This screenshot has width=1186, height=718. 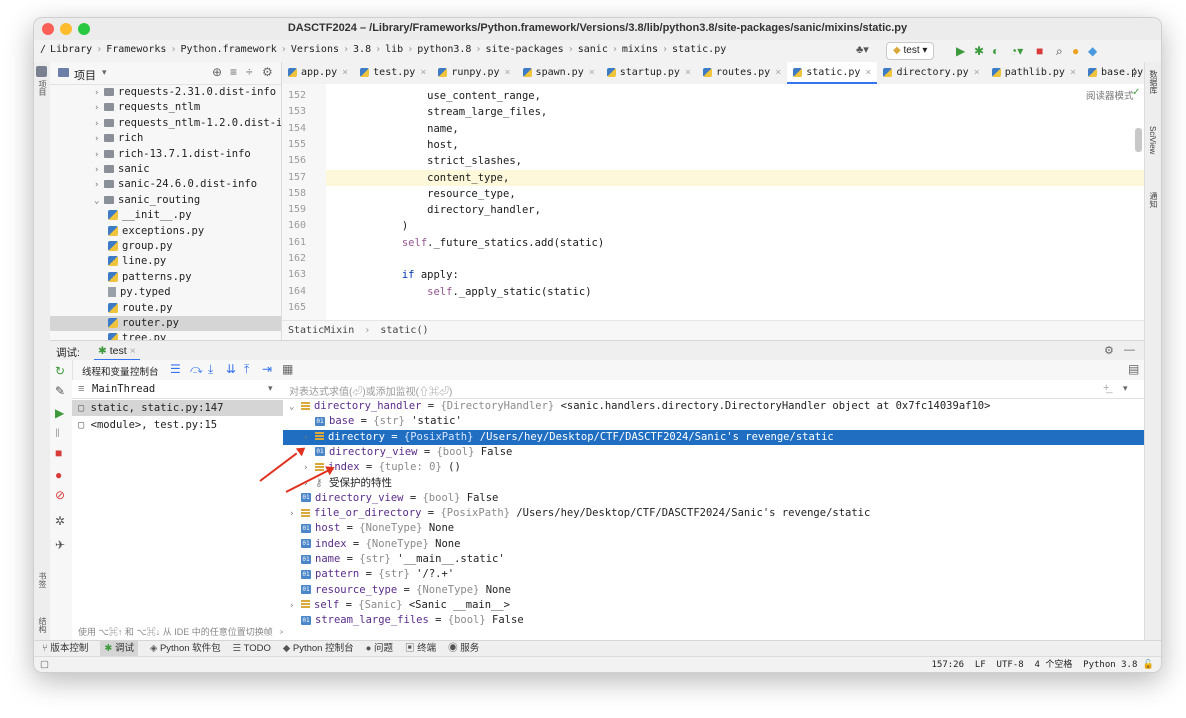 What do you see at coordinates (713, 574) in the screenshot?
I see `variable-row: 01 pattern = {str} '/?.+'` at bounding box center [713, 574].